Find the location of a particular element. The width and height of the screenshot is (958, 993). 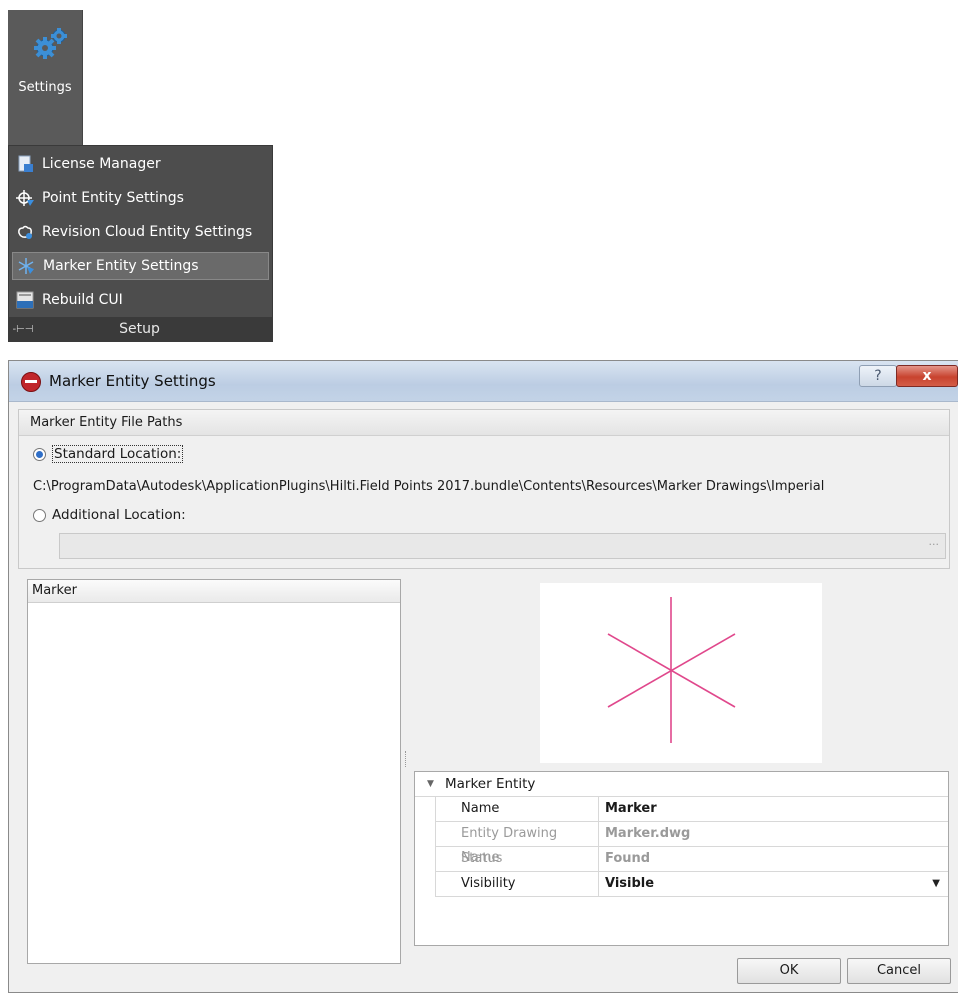

settings-label: Settings is located at coordinates (45, 87).